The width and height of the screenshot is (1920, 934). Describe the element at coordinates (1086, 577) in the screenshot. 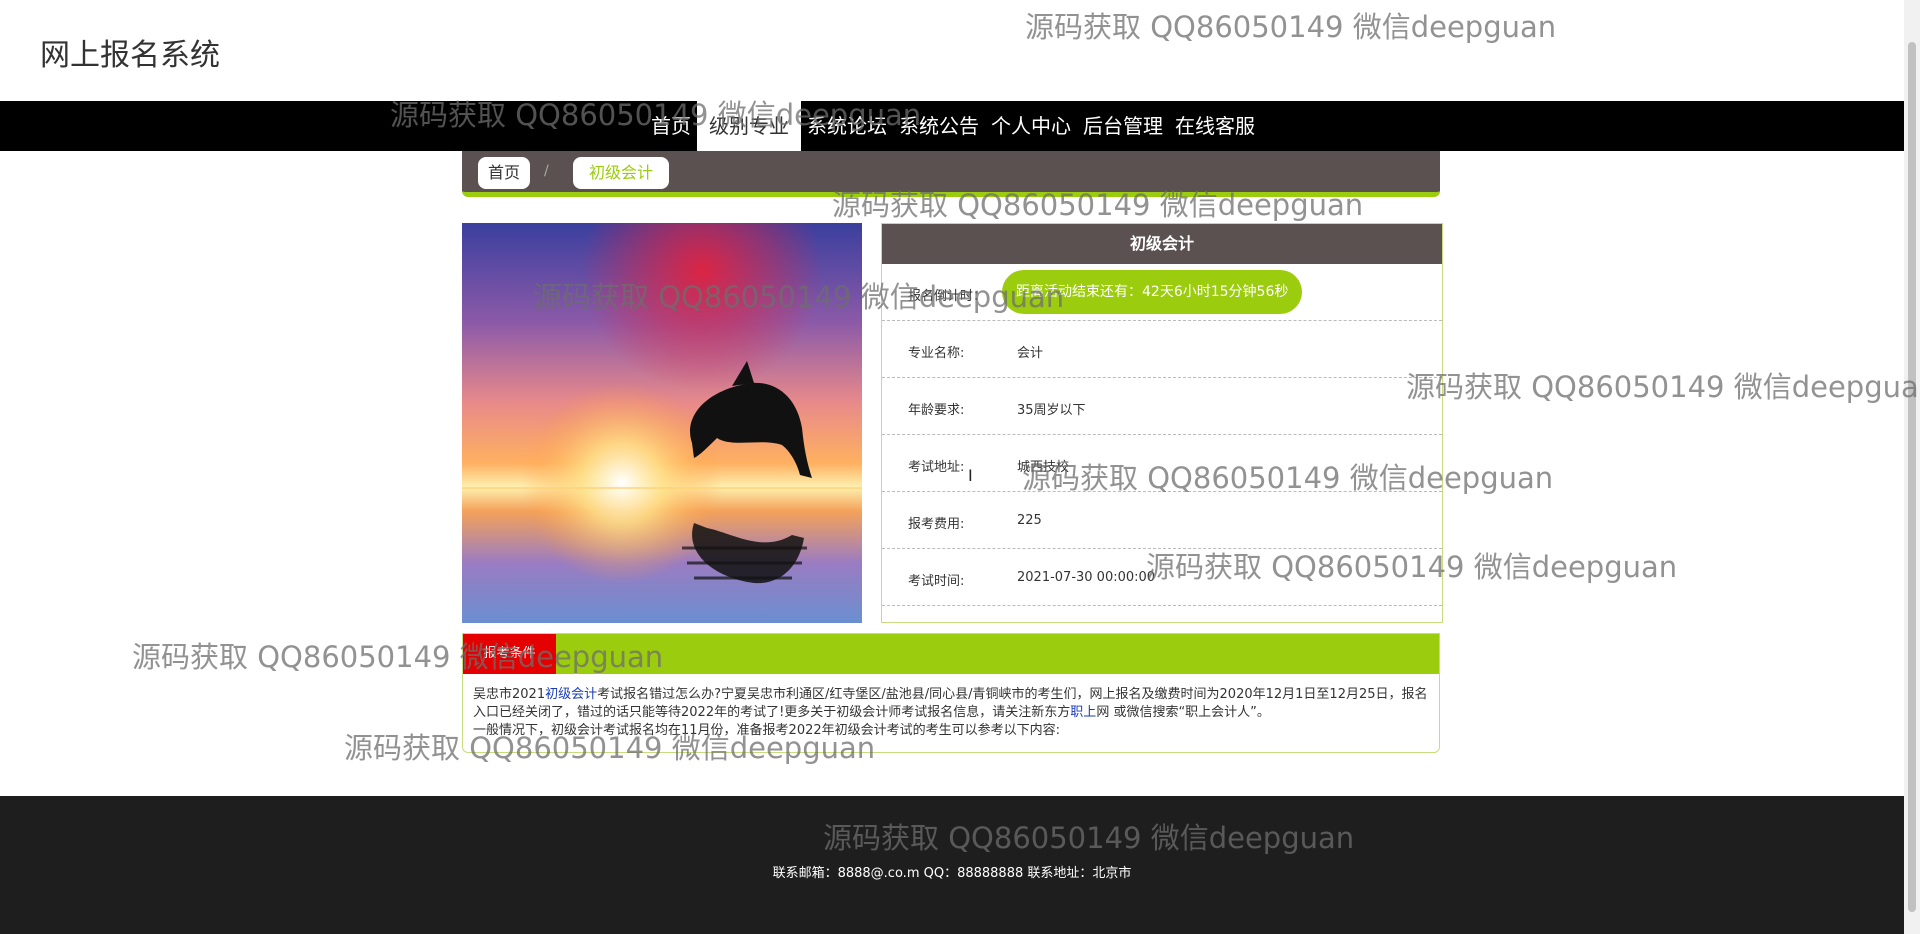

I see `detail-value: 2021-07-30 00:00:00` at that location.